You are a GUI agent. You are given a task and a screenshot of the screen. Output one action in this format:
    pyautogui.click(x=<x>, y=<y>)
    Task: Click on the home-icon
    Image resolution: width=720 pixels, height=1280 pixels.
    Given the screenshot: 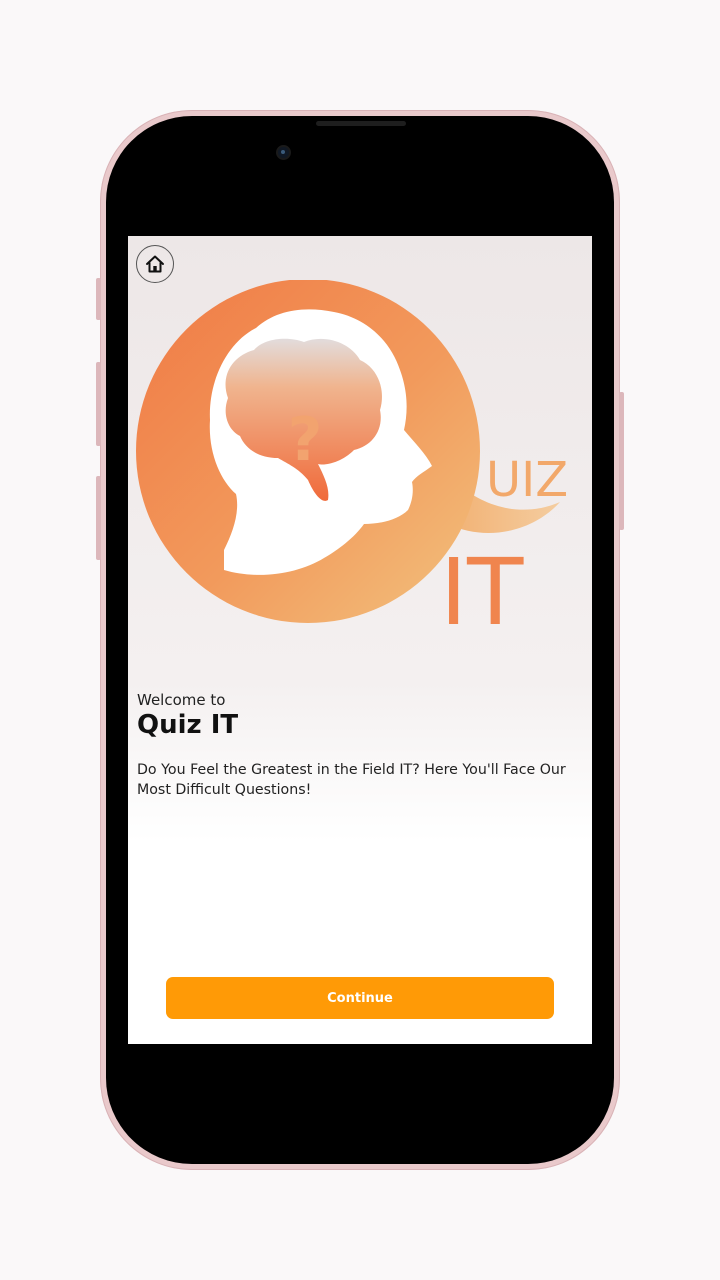 What is the action you would take?
    pyautogui.click(x=155, y=264)
    